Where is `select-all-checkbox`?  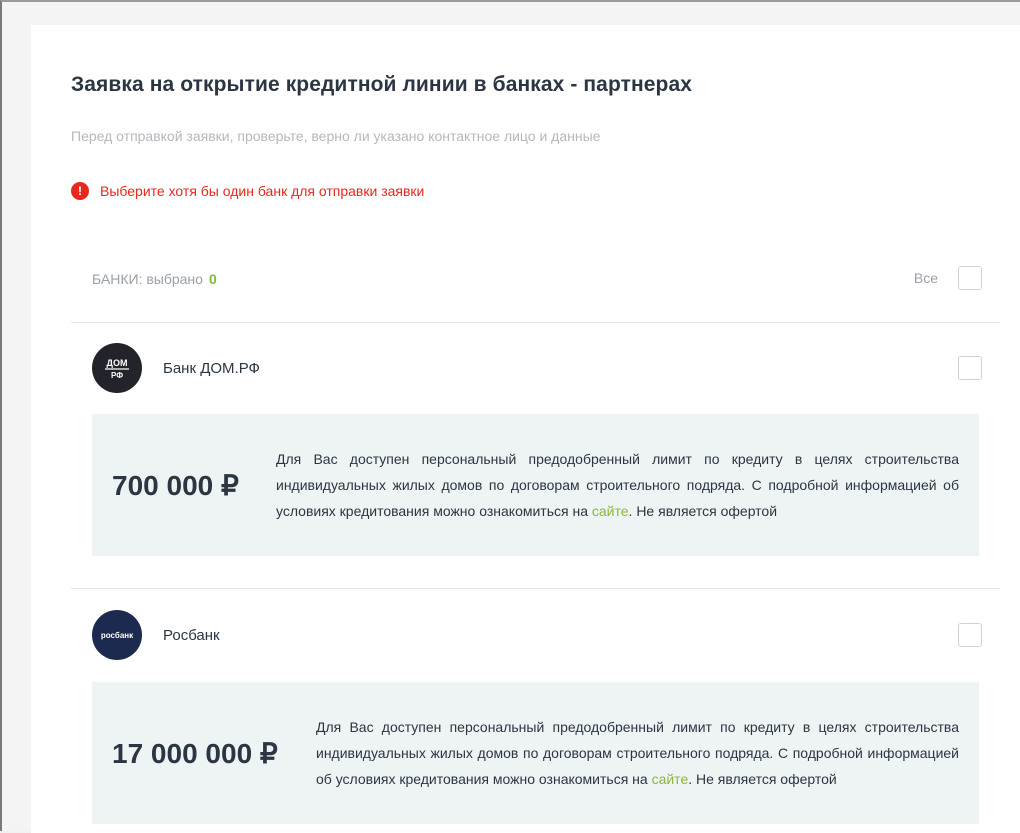 select-all-checkbox is located at coordinates (970, 278).